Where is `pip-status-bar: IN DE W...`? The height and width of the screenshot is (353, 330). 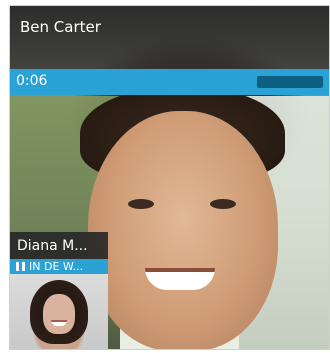 pip-status-bar: IN DE W... is located at coordinates (59, 266).